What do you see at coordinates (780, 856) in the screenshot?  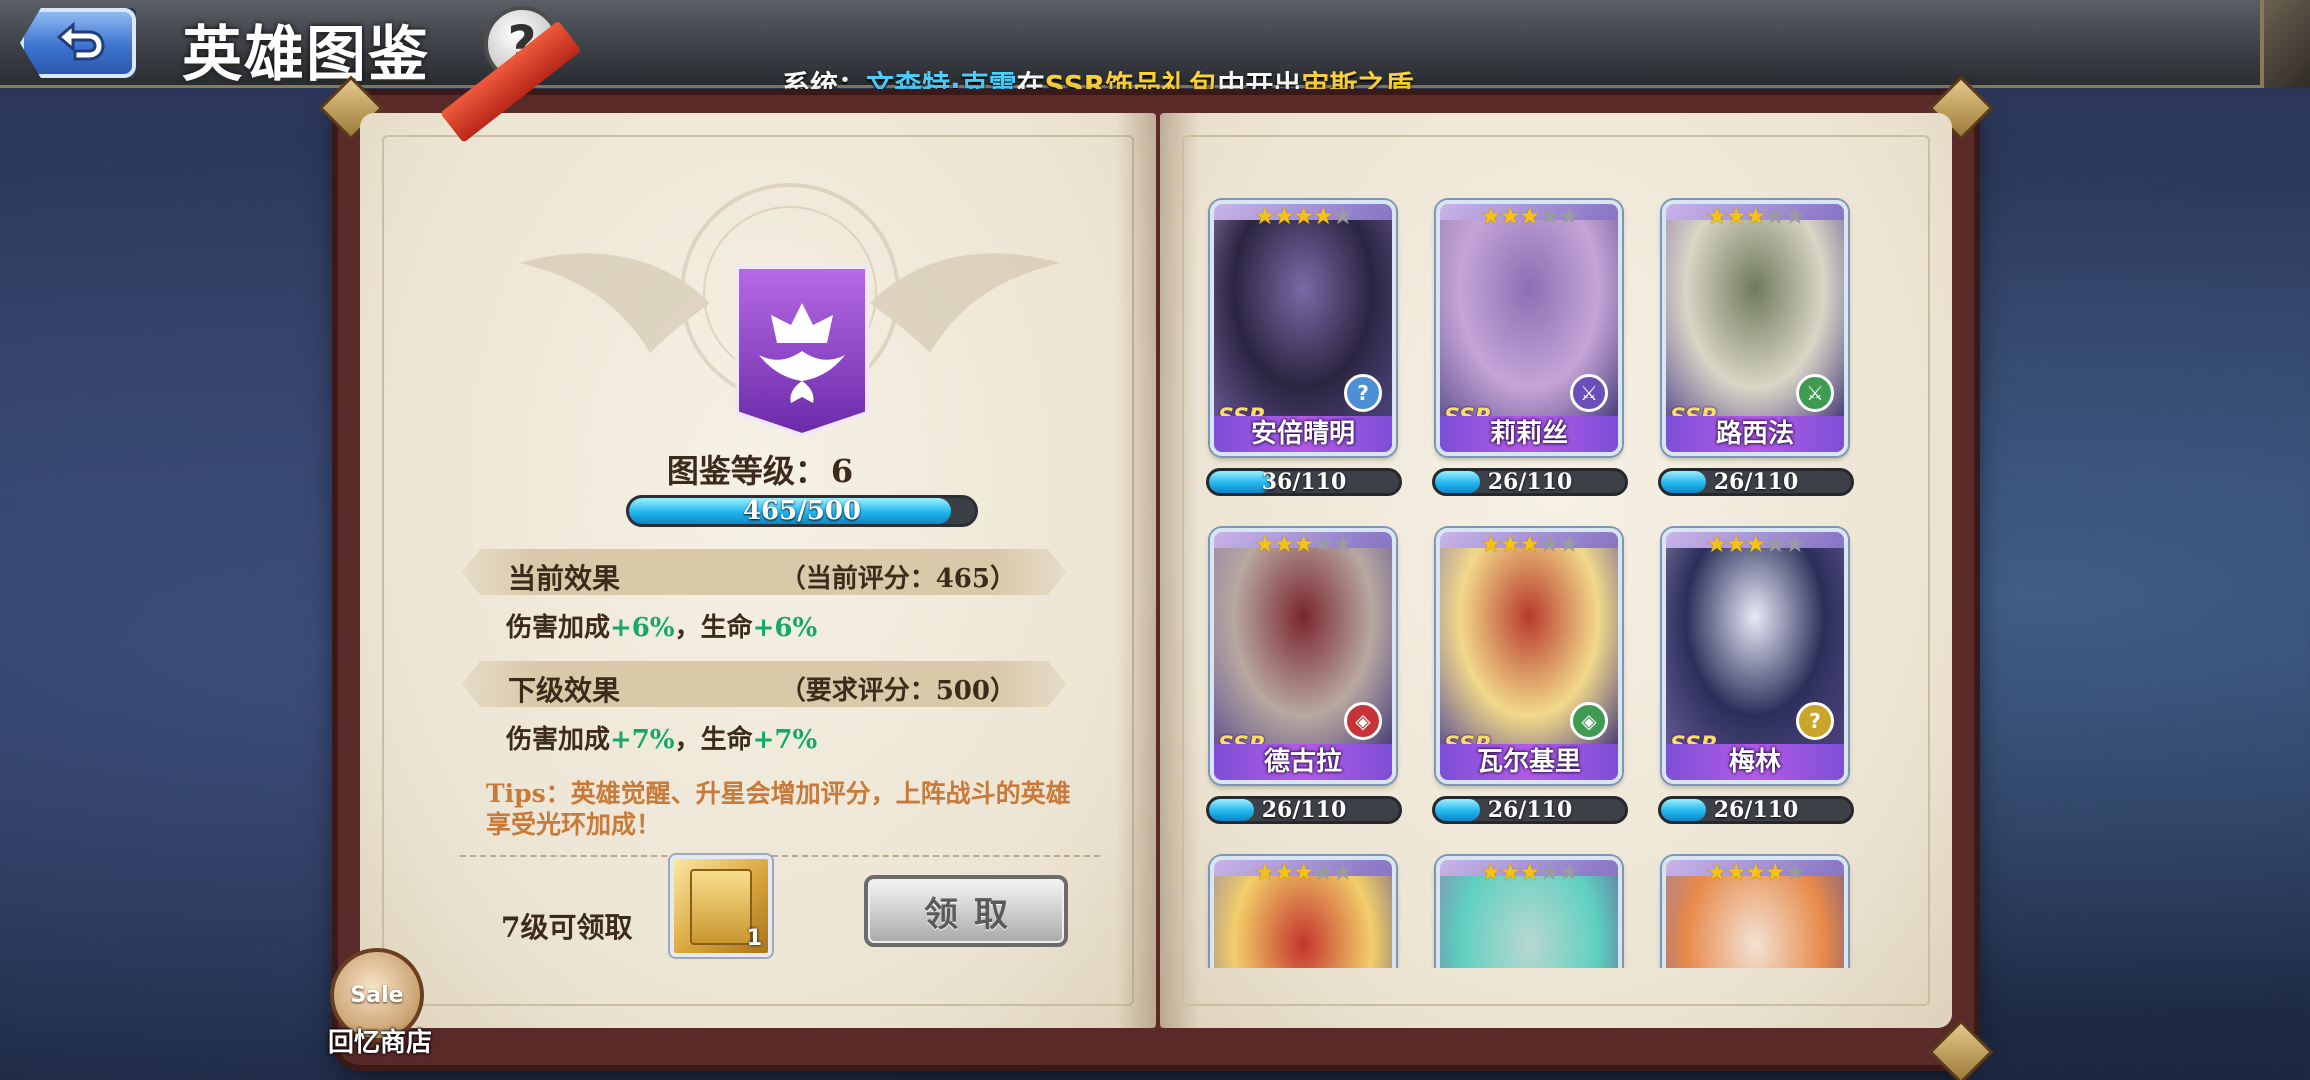 I see `dashed-divider` at bounding box center [780, 856].